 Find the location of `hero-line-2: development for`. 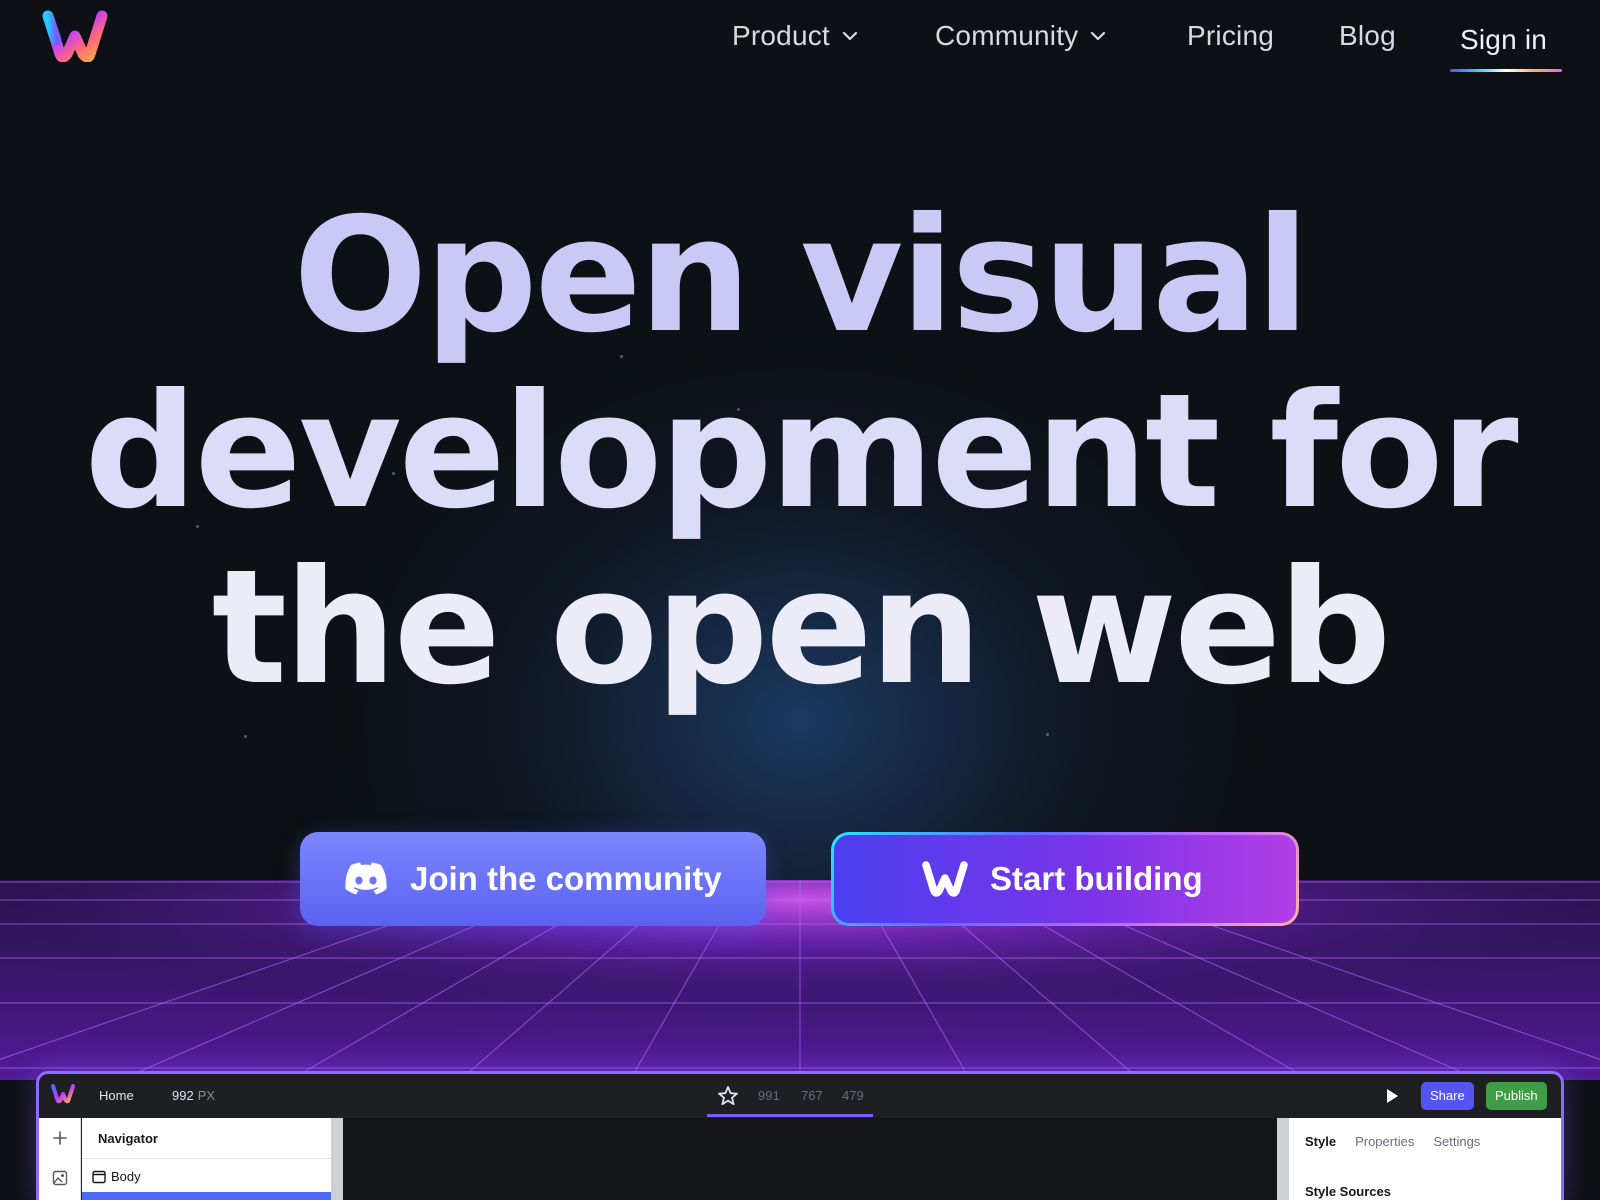

hero-line-2: development for is located at coordinates (801, 452).